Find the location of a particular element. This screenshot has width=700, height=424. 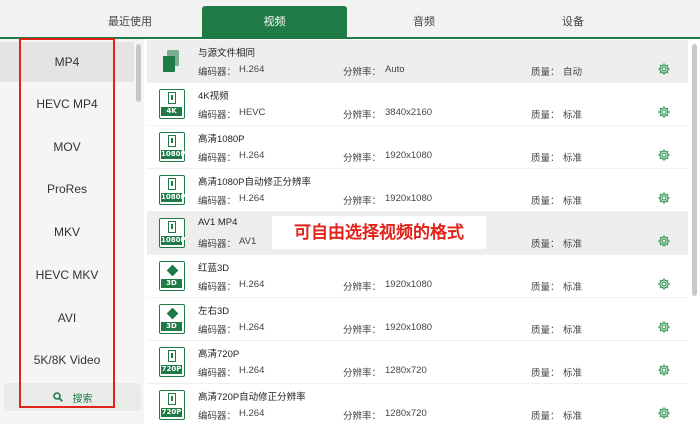

preset-row: 3D 左右3D 编码器： H.264 分辨率： 1920x1080 质量： 标准 is located at coordinates (417, 319).